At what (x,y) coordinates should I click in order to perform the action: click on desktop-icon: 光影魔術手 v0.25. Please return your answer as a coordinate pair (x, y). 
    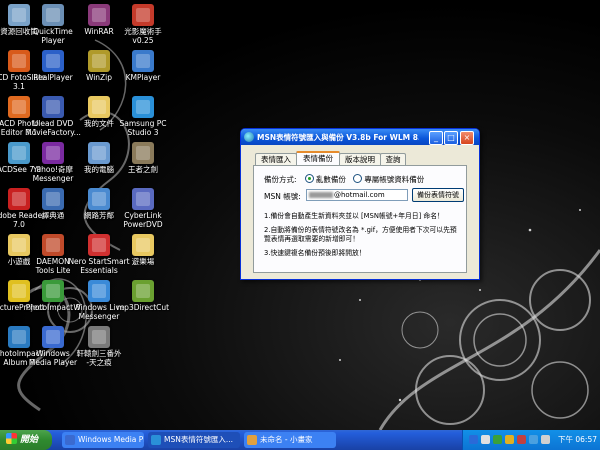
    Looking at the image, I should click on (143, 24).